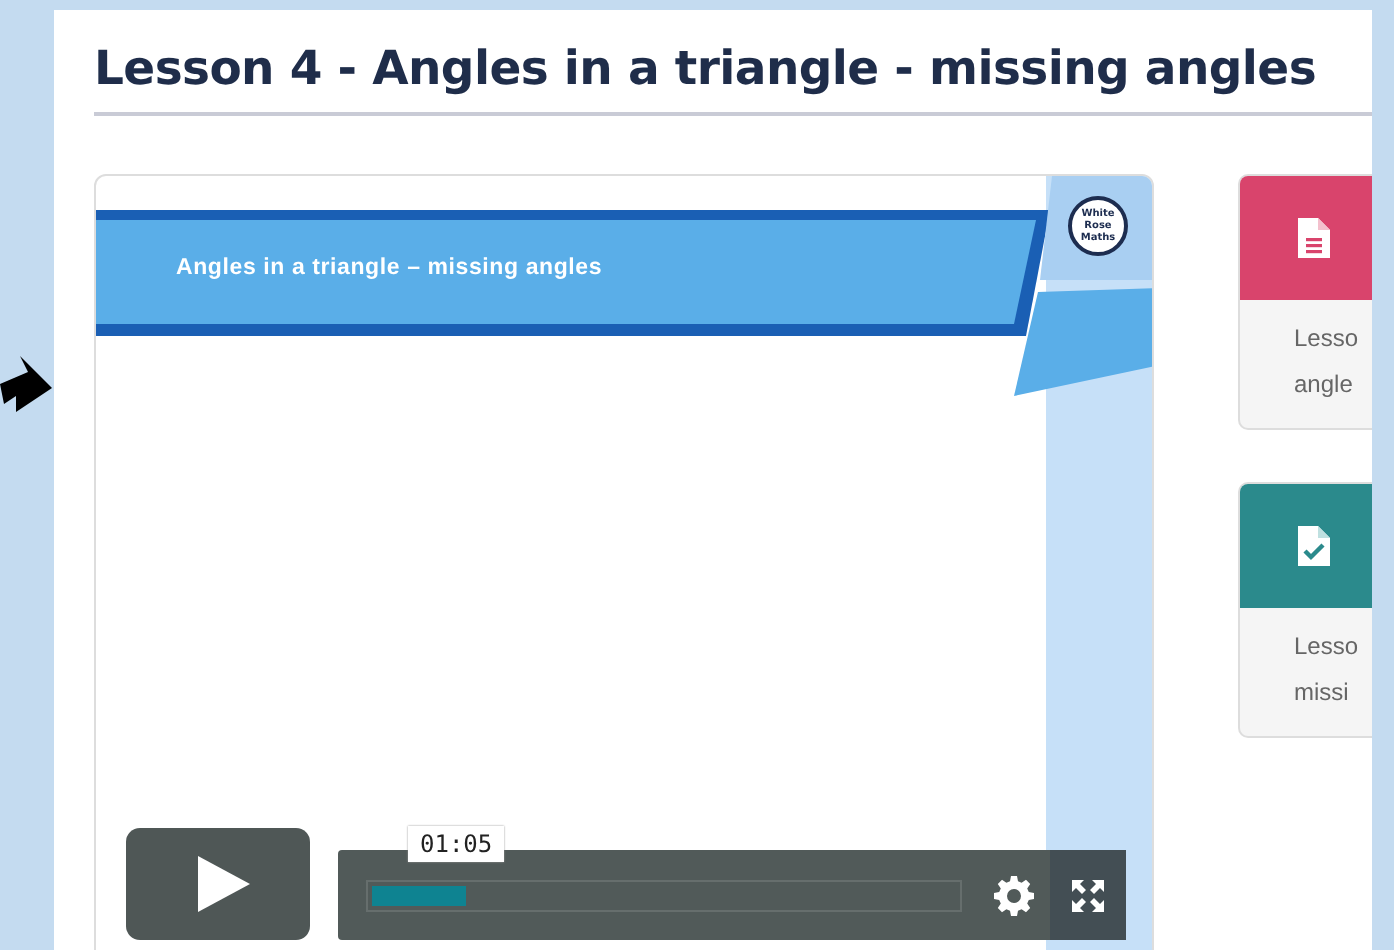 The image size is (1394, 950). What do you see at coordinates (706, 68) in the screenshot?
I see `page-title: Lesson 4 - Angles in a triangle - missing angles` at bounding box center [706, 68].